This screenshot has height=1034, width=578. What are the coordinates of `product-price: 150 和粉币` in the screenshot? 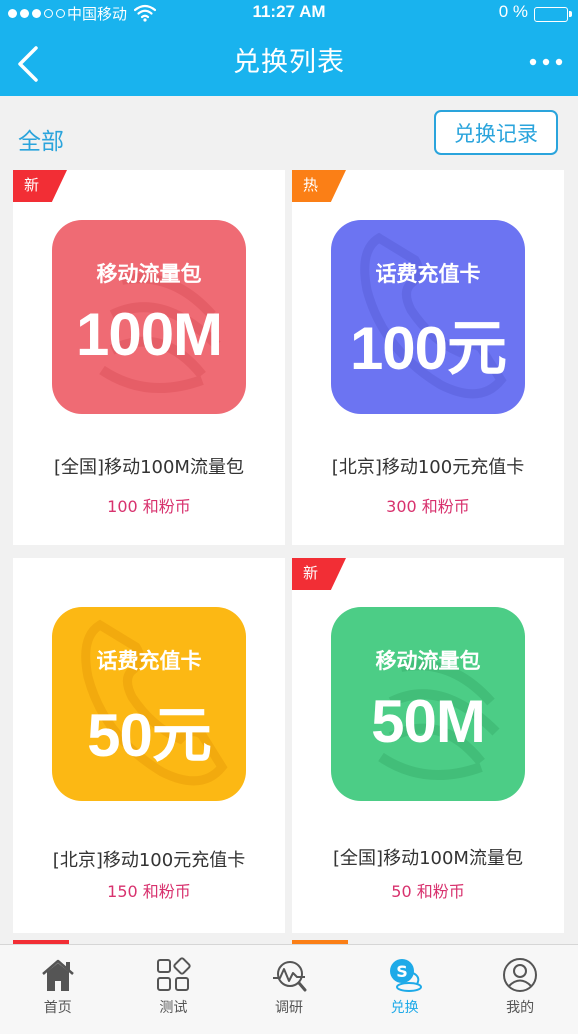 It's located at (149, 891).